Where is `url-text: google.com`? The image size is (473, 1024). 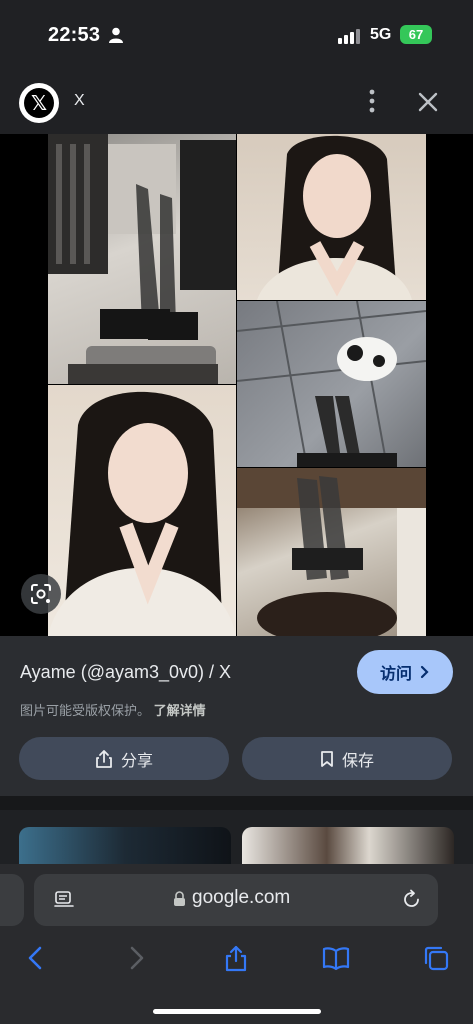
url-text: google.com is located at coordinates (241, 897).